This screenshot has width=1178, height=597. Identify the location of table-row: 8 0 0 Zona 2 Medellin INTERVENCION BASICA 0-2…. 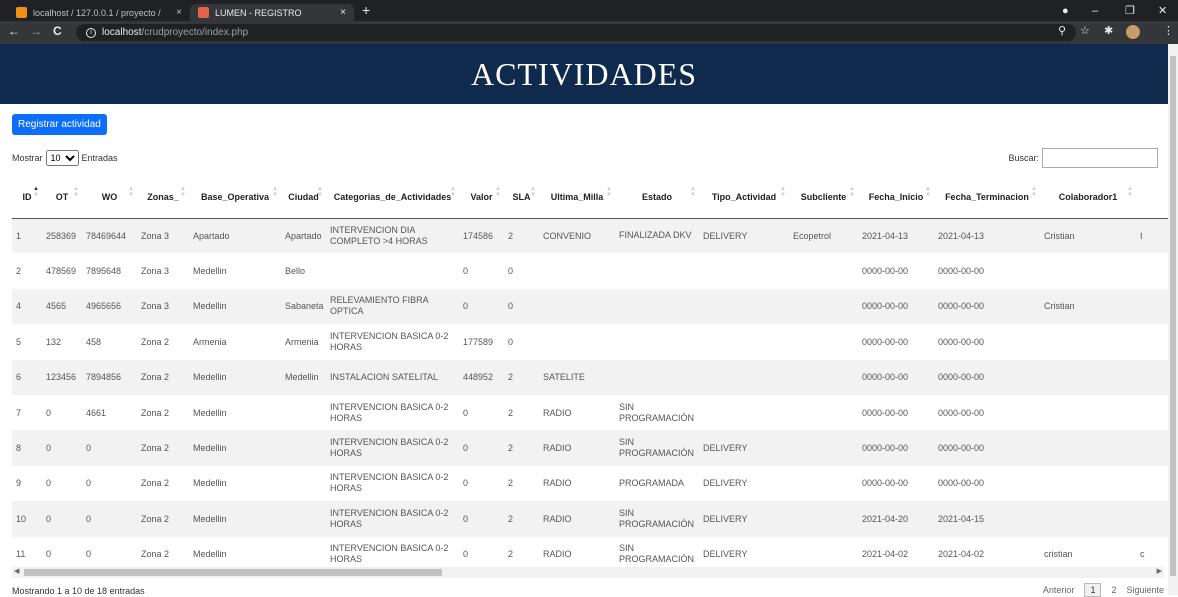
(590, 448).